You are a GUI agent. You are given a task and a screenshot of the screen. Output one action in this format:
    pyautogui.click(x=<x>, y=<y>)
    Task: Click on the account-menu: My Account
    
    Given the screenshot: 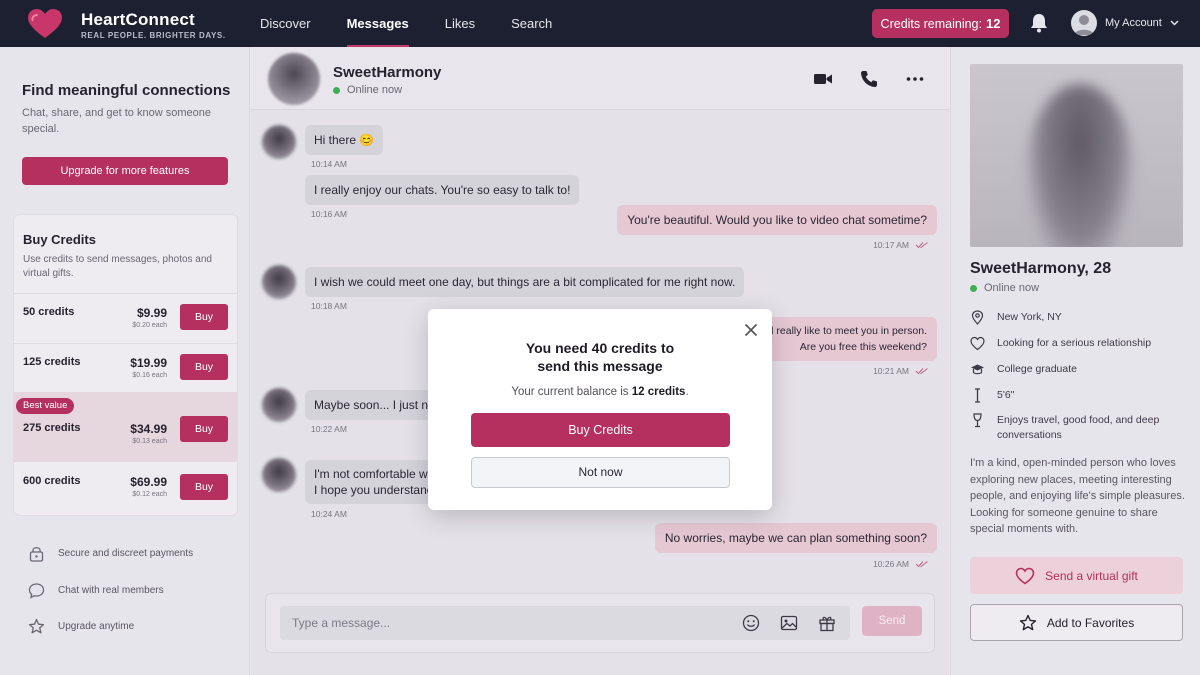 What is the action you would take?
    pyautogui.click(x=1125, y=23)
    